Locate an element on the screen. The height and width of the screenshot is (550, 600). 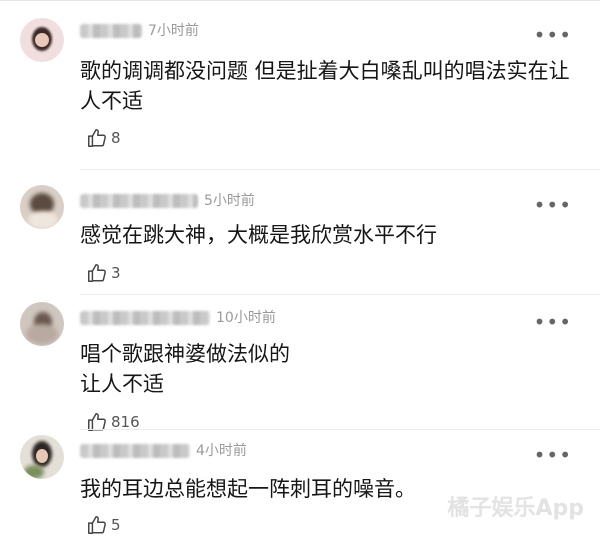
like-button: 5 is located at coordinates (103, 525).